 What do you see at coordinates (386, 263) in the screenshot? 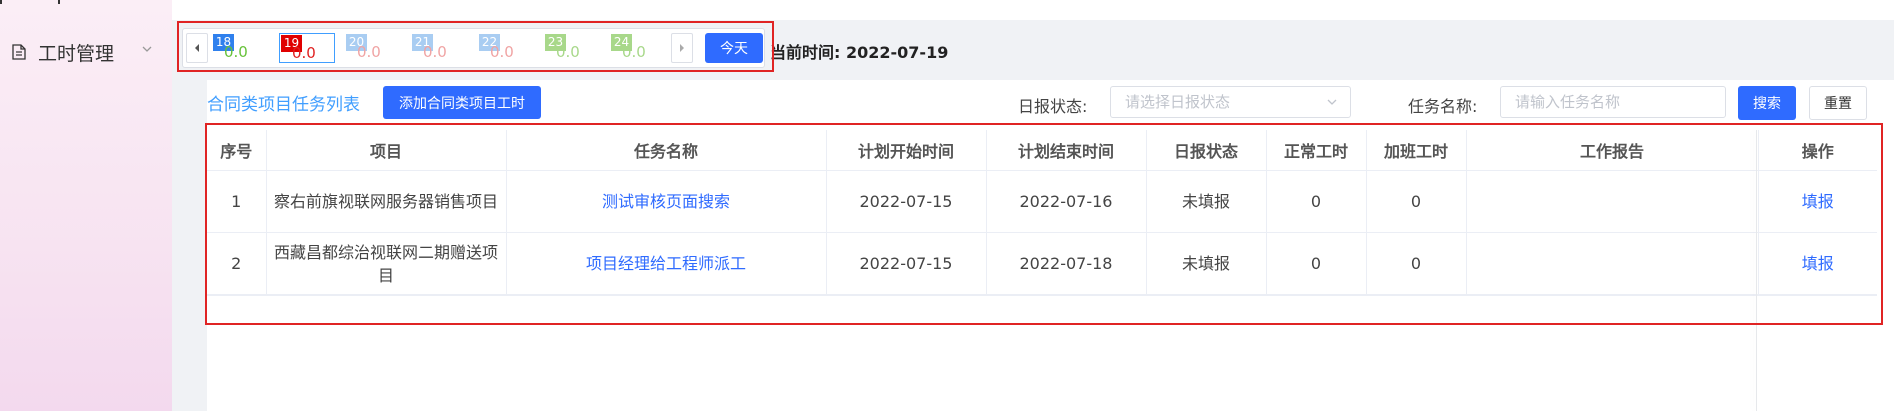
I see `cell-project: 西藏昌都综治视联网二期赠送项目` at bounding box center [386, 263].